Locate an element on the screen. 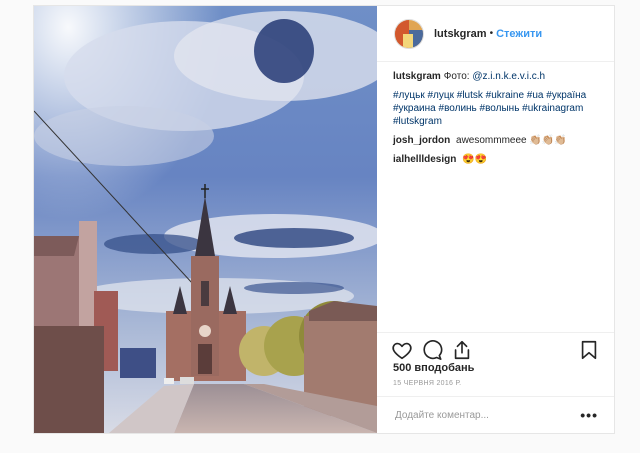  actions-bar is located at coordinates (495, 347).